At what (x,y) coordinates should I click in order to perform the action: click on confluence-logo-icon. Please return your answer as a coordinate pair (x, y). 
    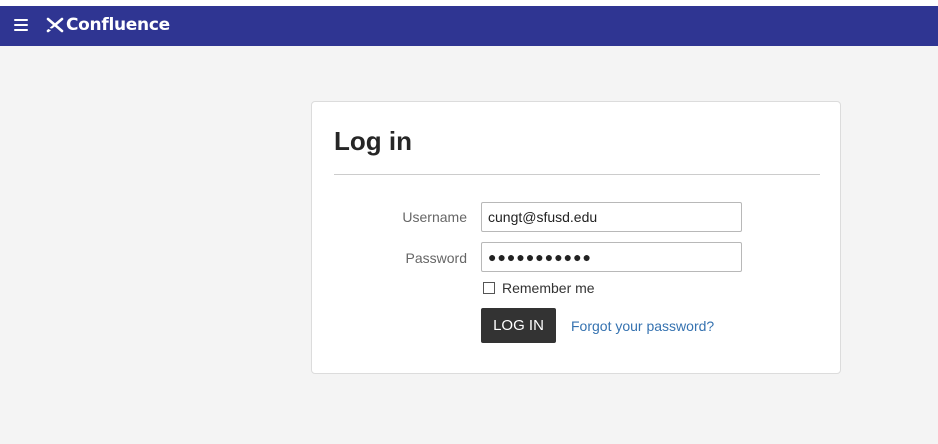
    Looking at the image, I should click on (55, 25).